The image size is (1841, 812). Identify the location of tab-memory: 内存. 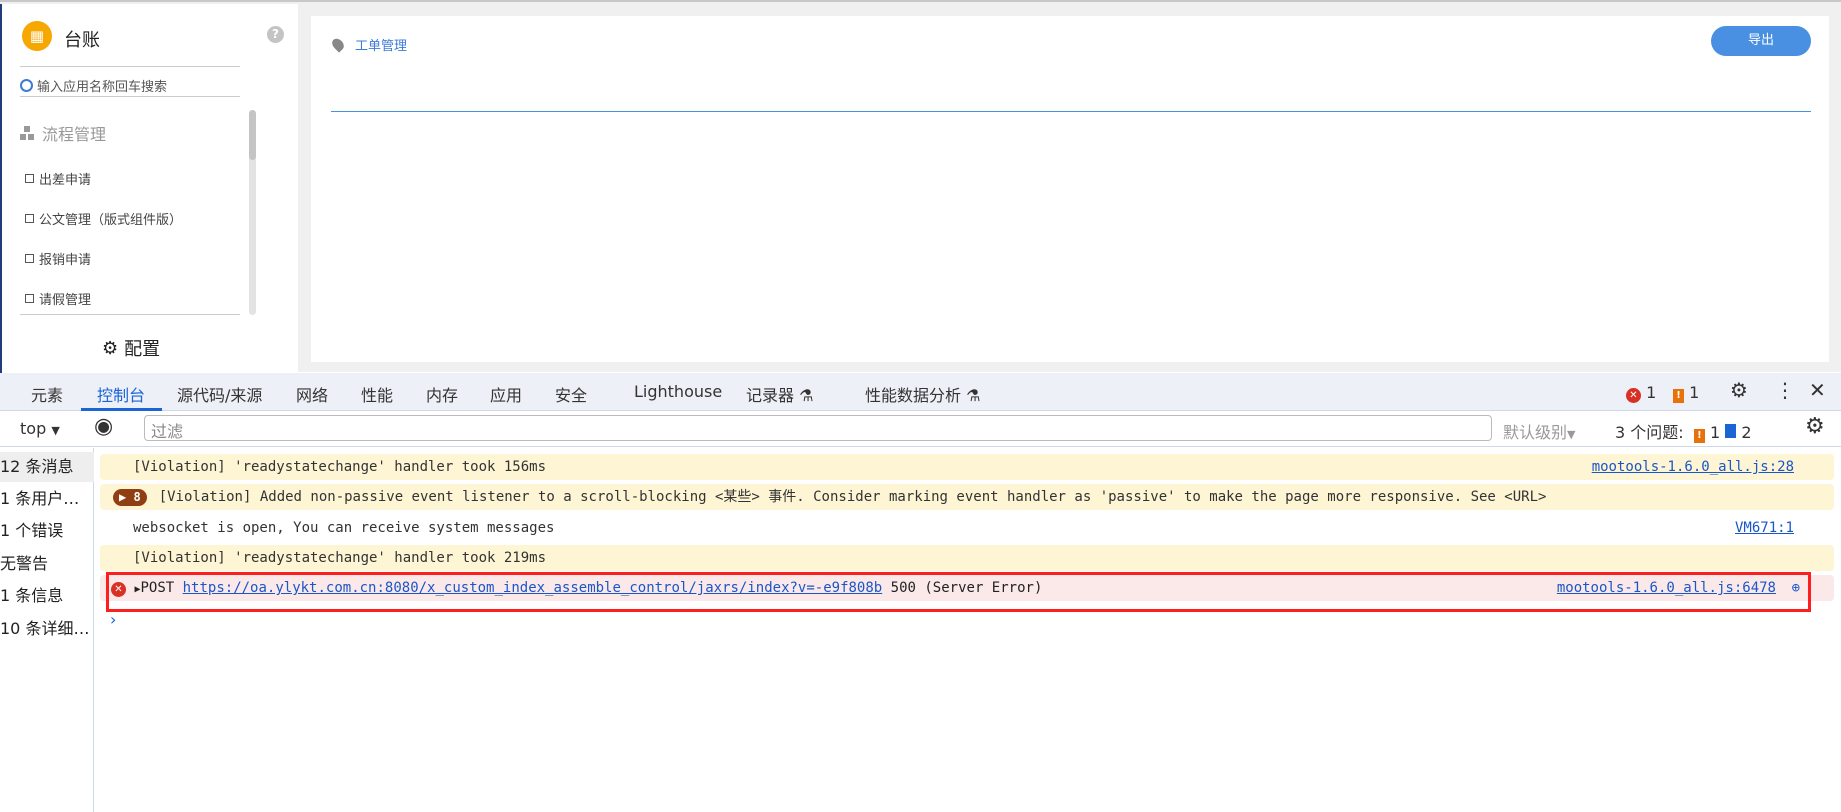
(442, 394).